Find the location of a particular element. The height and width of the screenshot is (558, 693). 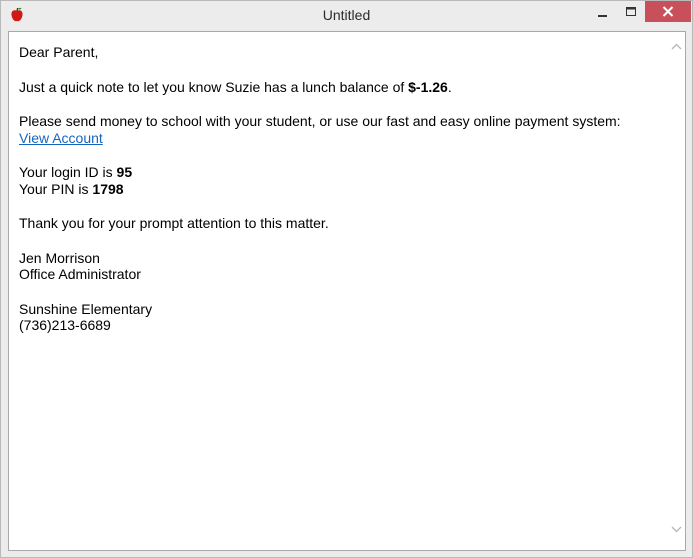

login-id: 95 is located at coordinates (124, 172).